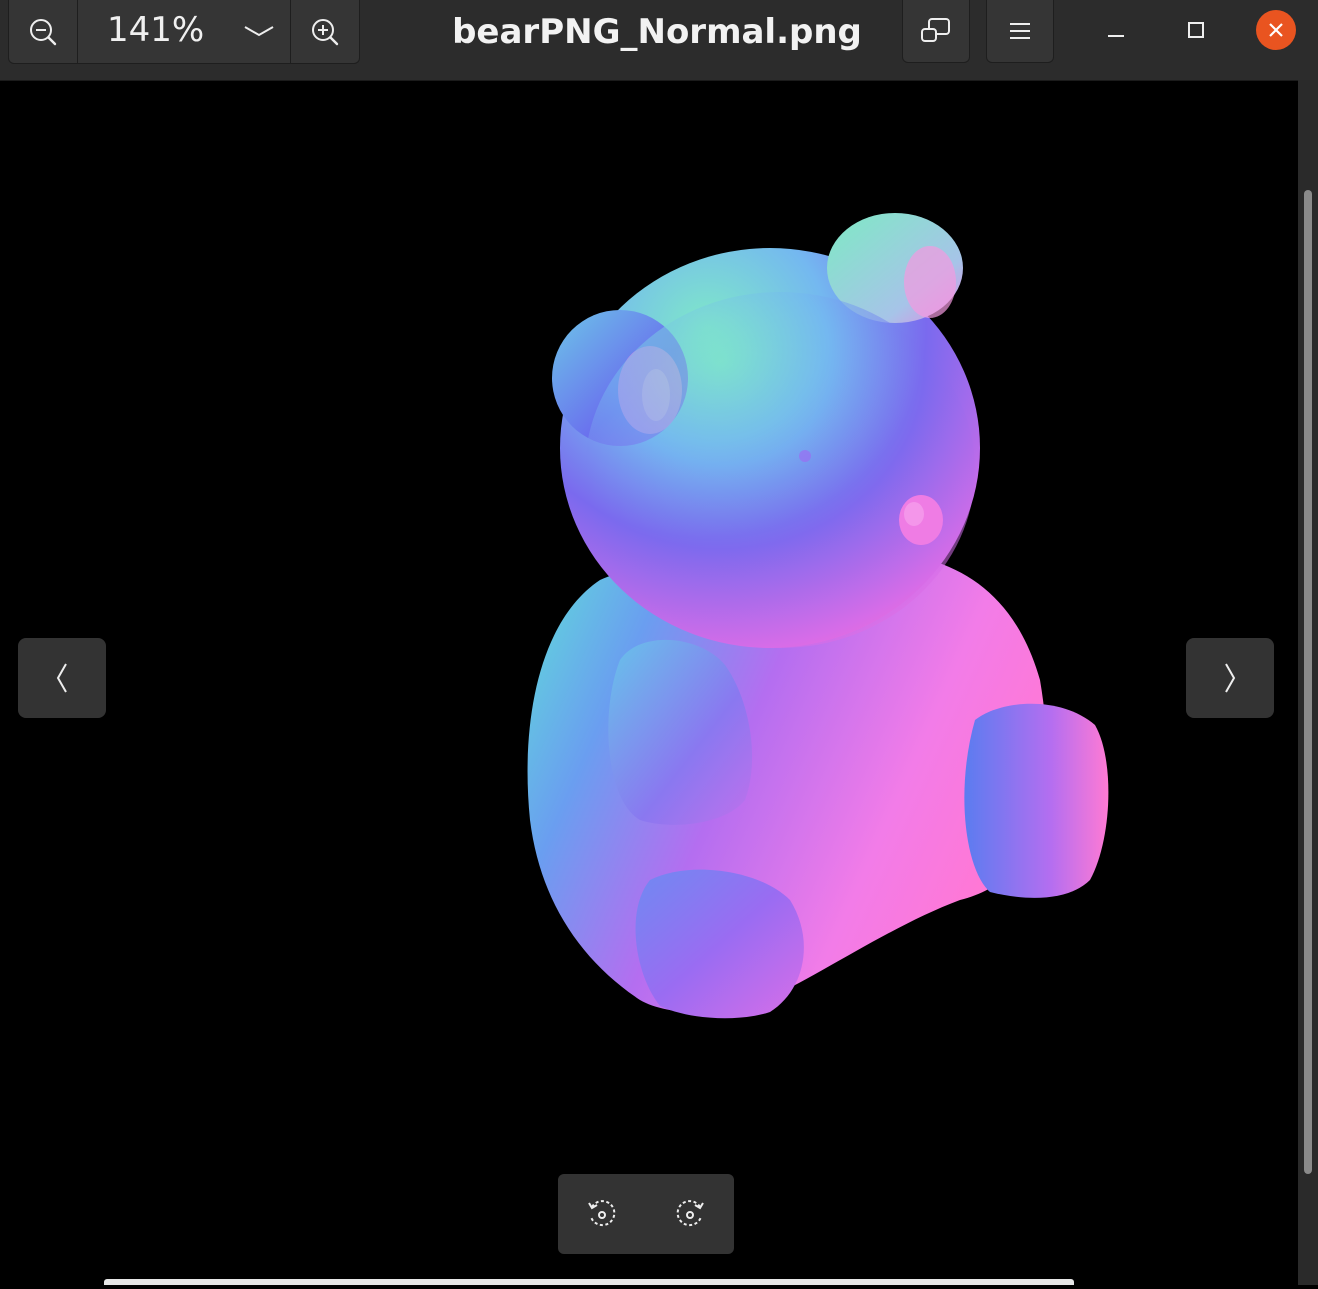 The image size is (1318, 1289). What do you see at coordinates (589, 1282) in the screenshot?
I see `horizontal-scrollbar` at bounding box center [589, 1282].